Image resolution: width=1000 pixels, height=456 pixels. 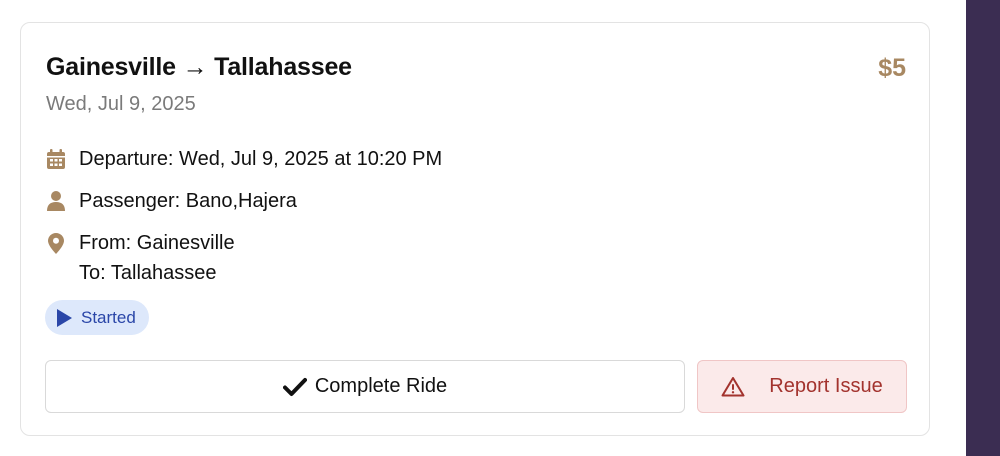 I want to click on to-text: To: Tallahassee, so click(x=148, y=273).